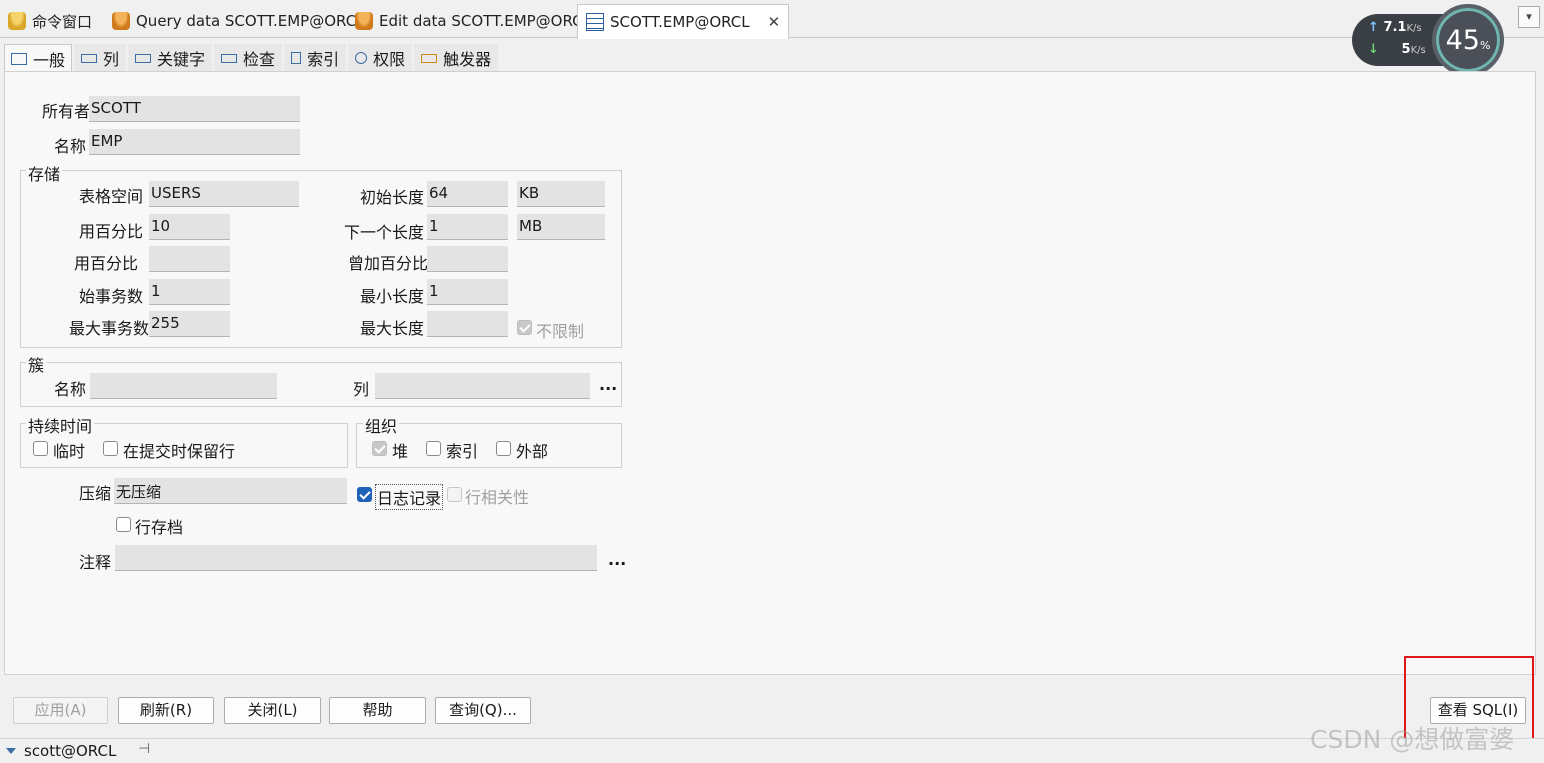 The width and height of the screenshot is (1544, 763). I want to click on tablespace-field: USERS, so click(224, 194).